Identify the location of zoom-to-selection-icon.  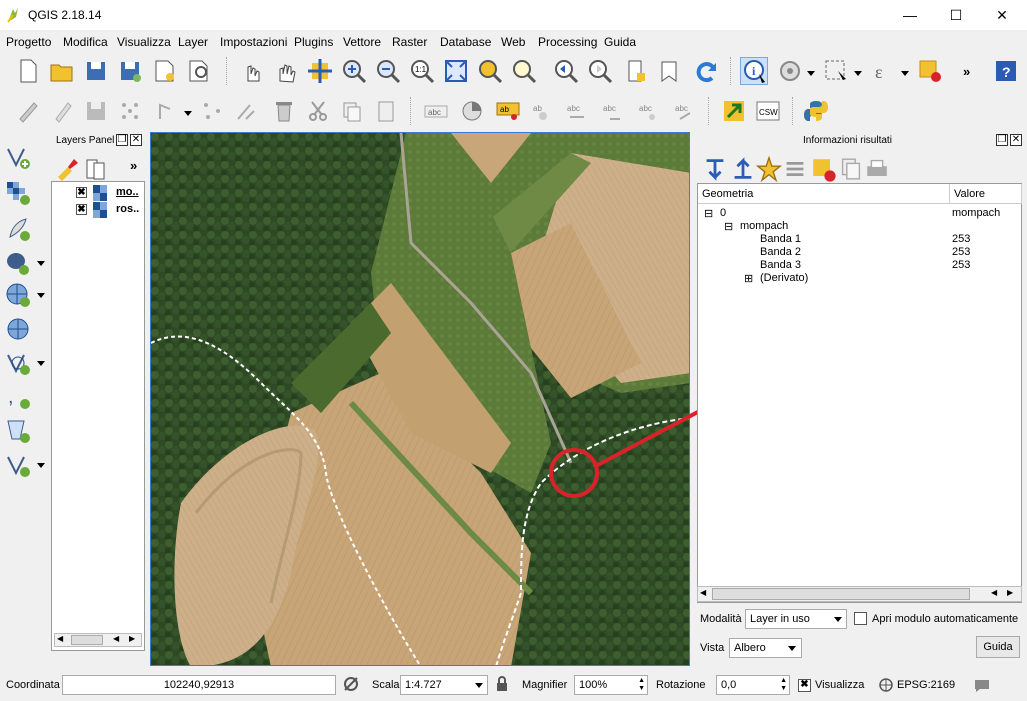
(490, 71).